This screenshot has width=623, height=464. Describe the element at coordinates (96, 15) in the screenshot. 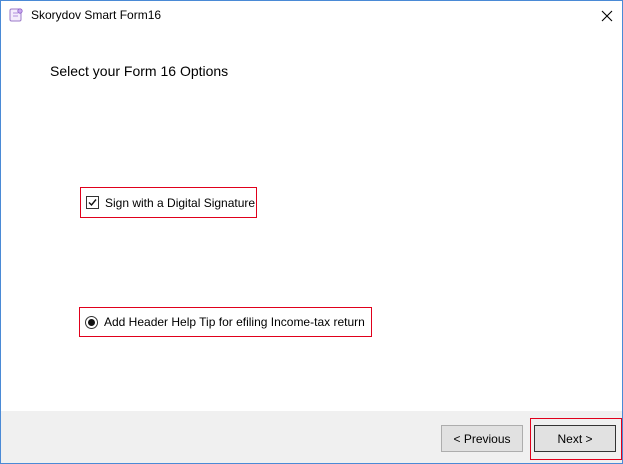

I see `window-title: Skorydov Smart Form16` at that location.